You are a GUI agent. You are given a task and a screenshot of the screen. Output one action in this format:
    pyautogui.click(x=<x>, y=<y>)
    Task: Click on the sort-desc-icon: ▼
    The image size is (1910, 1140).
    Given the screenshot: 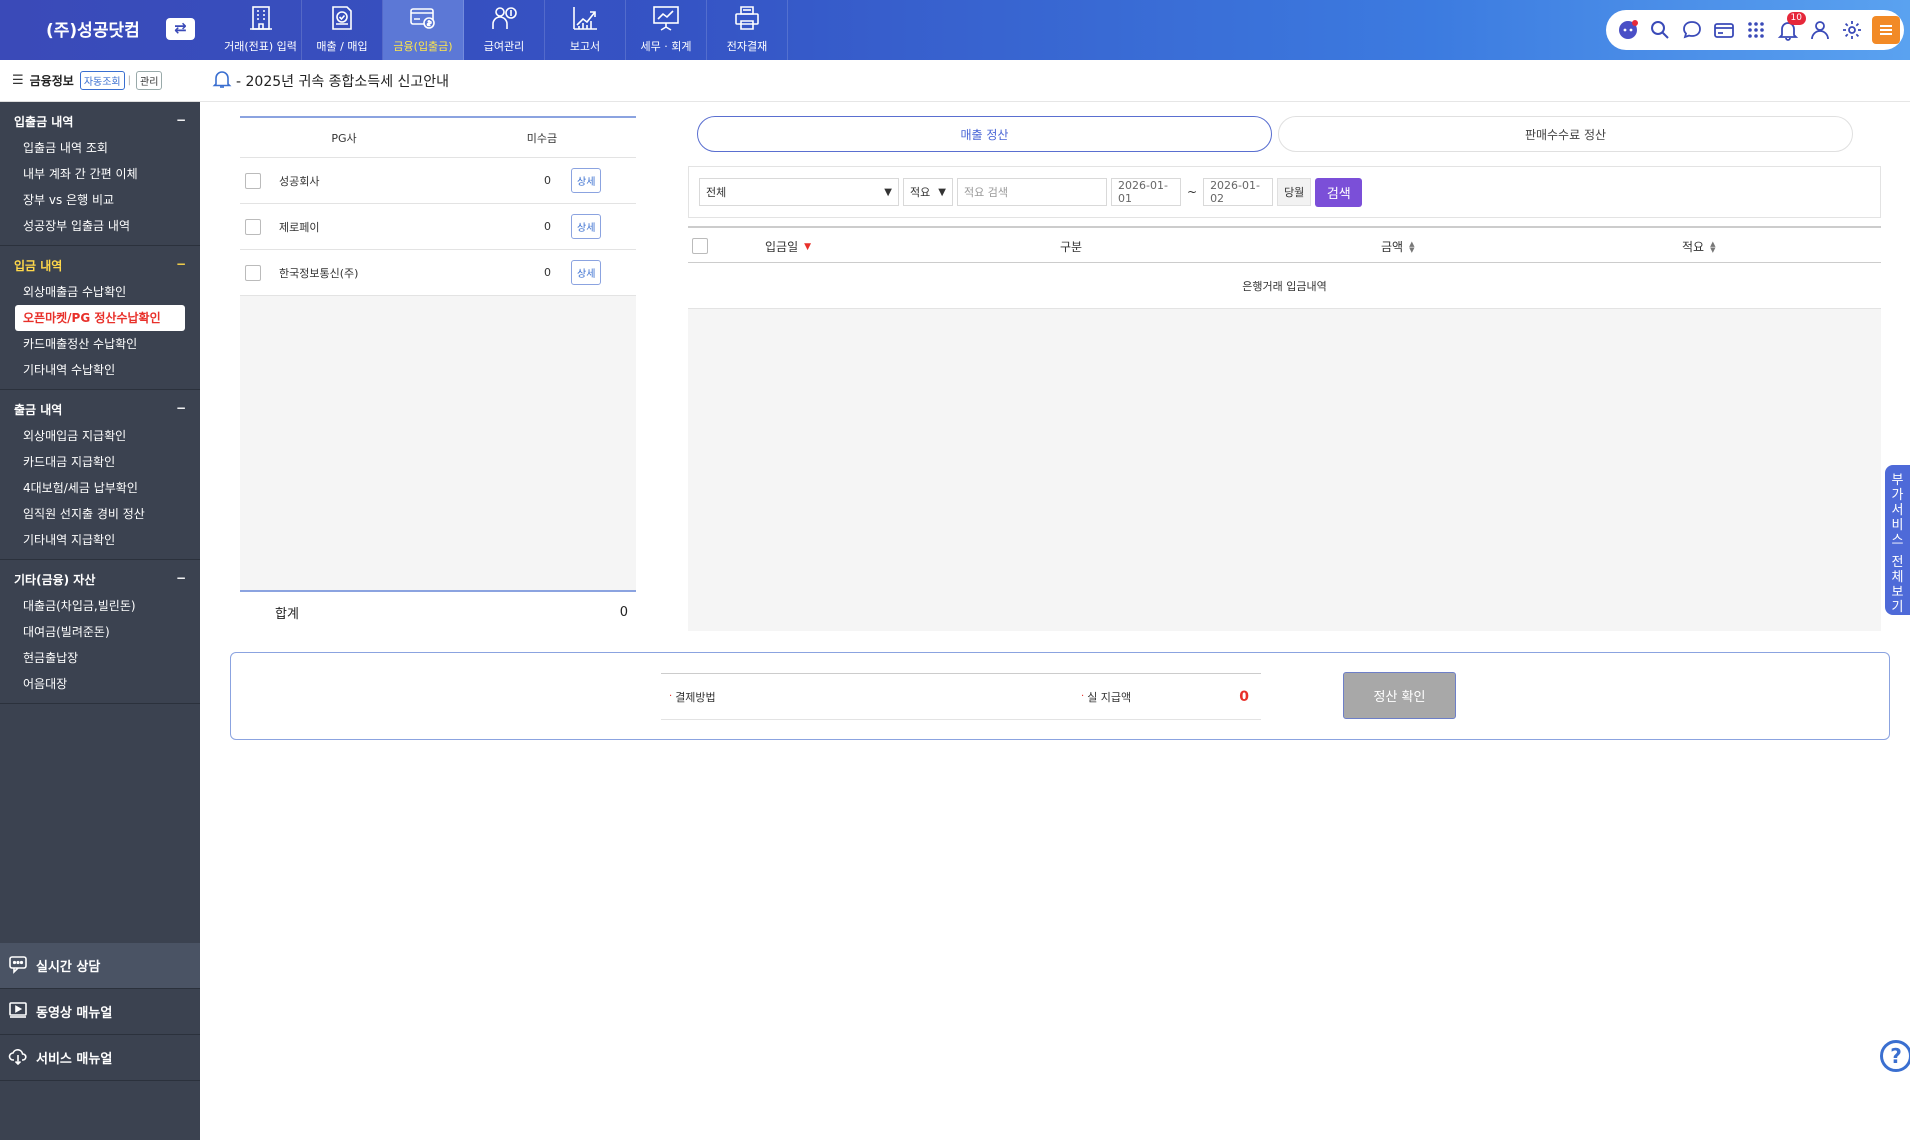 What is the action you would take?
    pyautogui.click(x=807, y=247)
    